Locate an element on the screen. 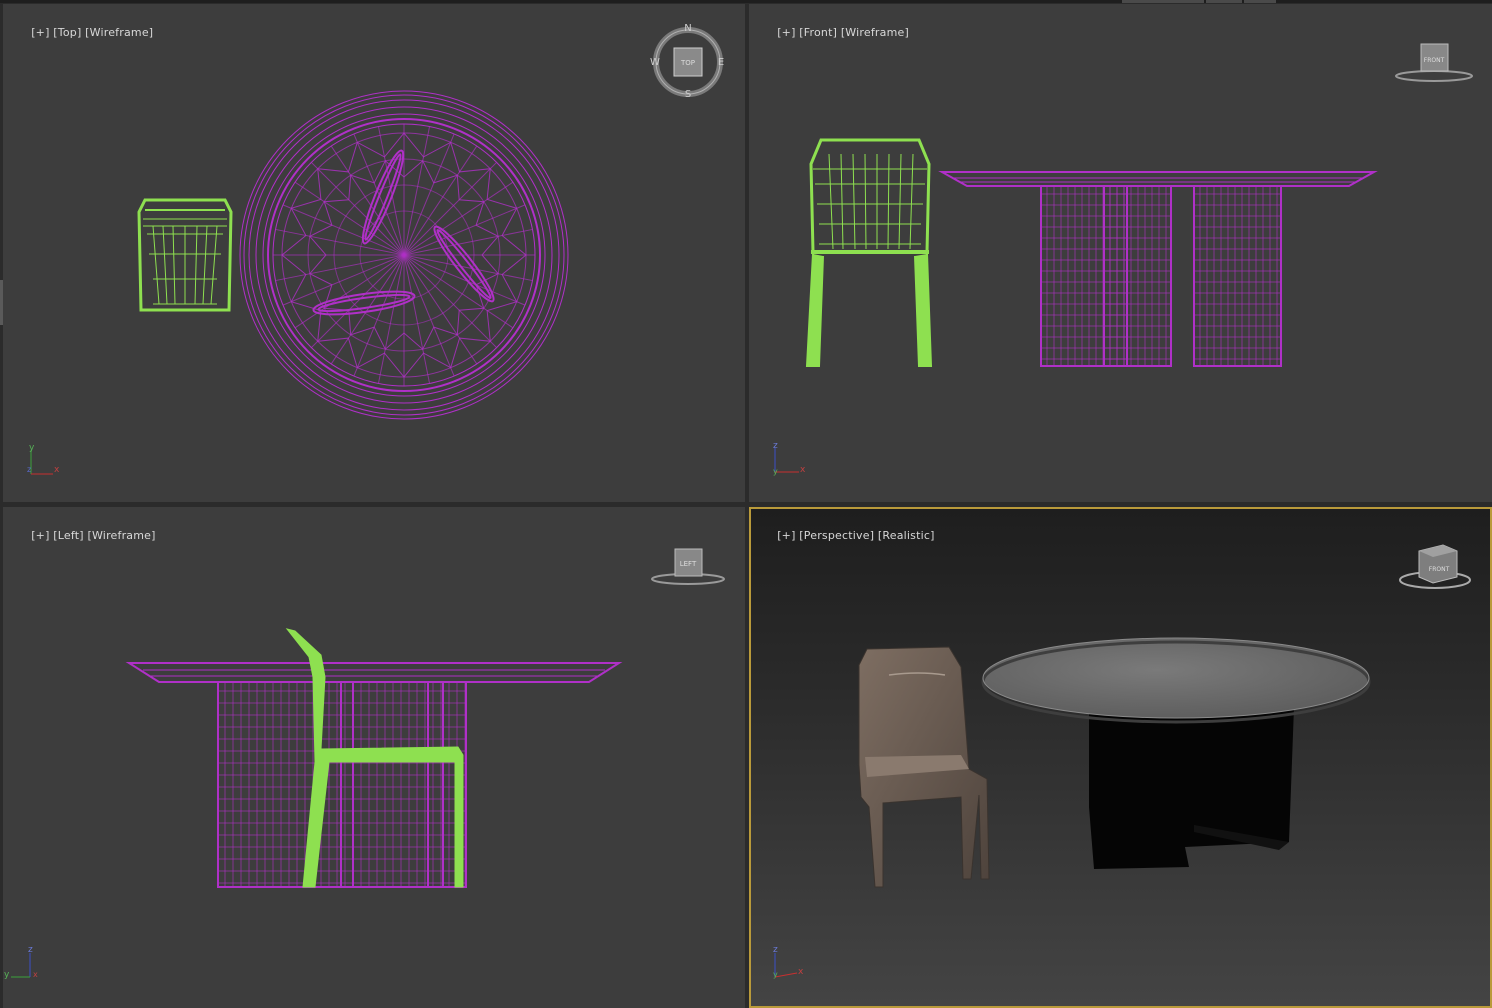 This screenshot has height=1008, width=1492. round-table-wireframe is located at coordinates (404, 255).